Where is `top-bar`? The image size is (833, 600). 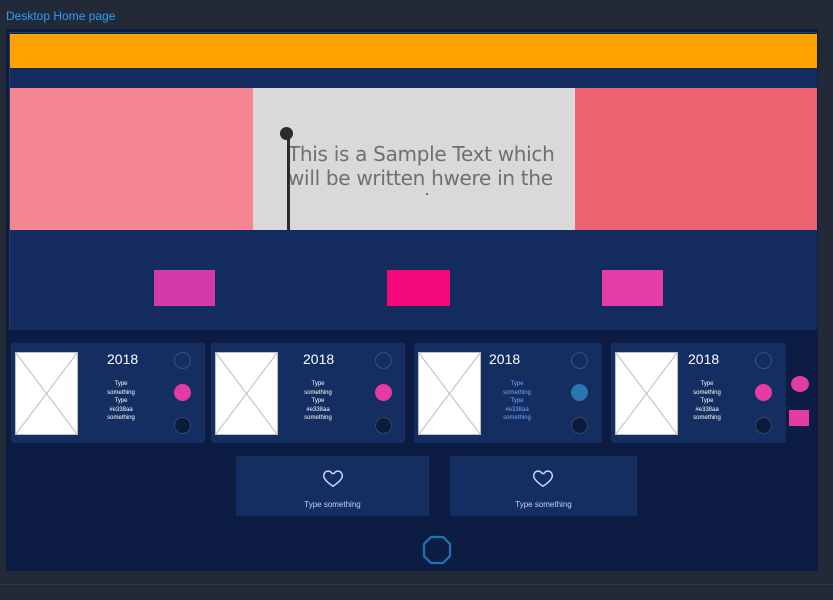
top-bar is located at coordinates (413, 51).